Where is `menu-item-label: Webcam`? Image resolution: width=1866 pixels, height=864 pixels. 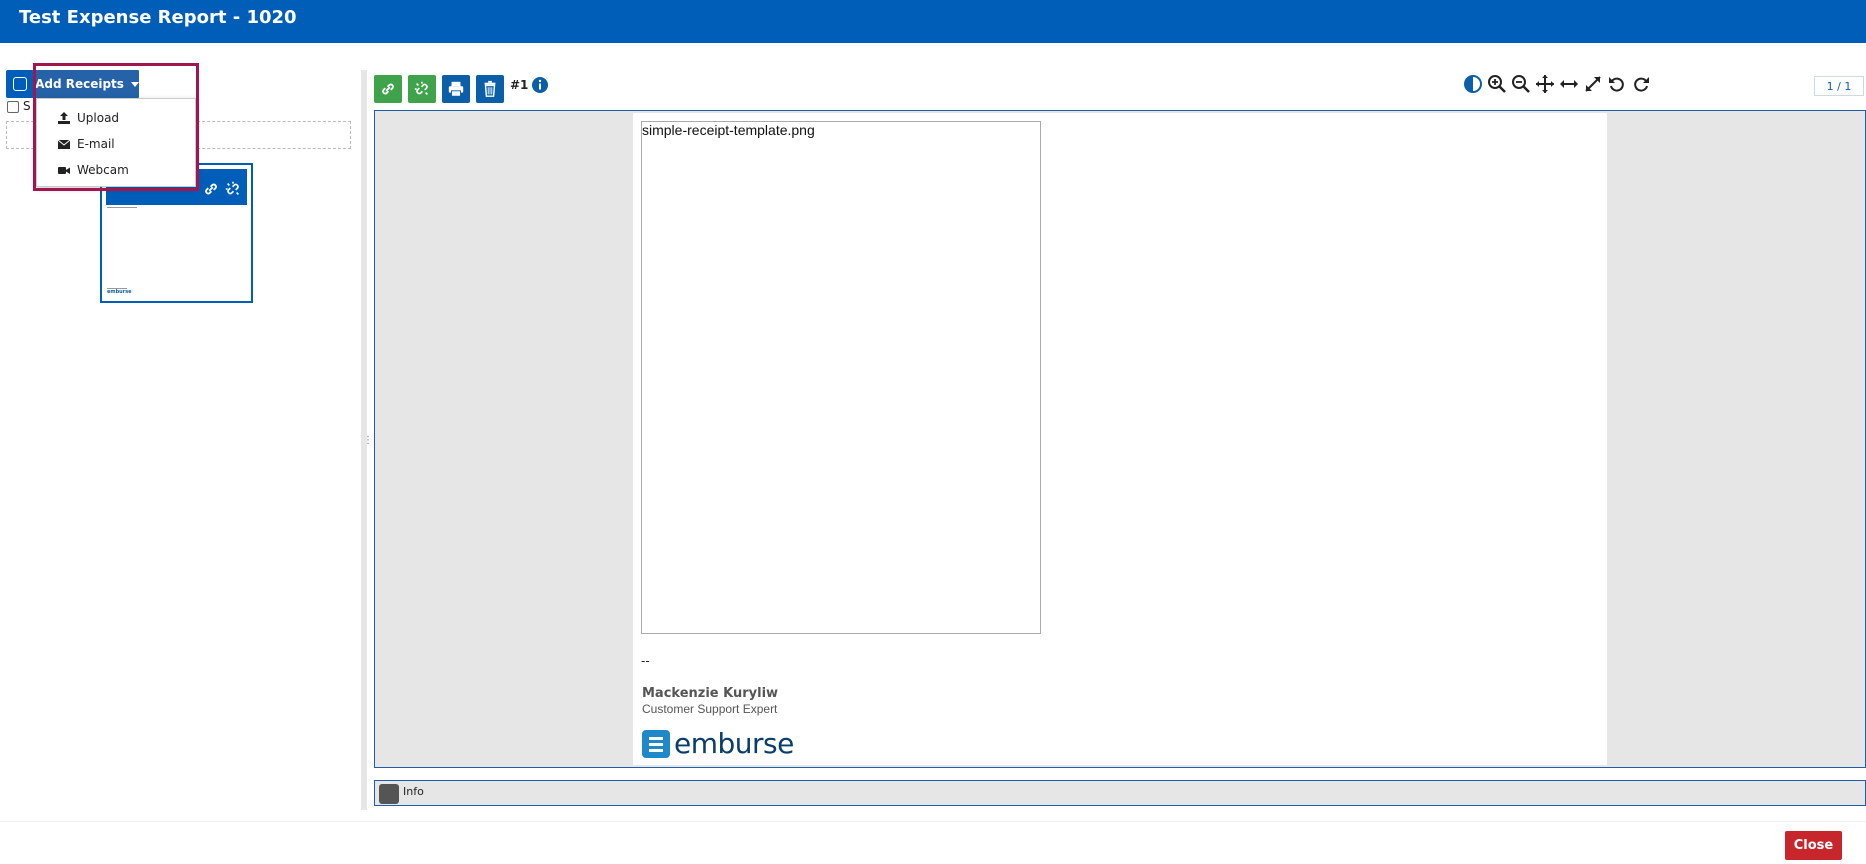 menu-item-label: Webcam is located at coordinates (103, 170).